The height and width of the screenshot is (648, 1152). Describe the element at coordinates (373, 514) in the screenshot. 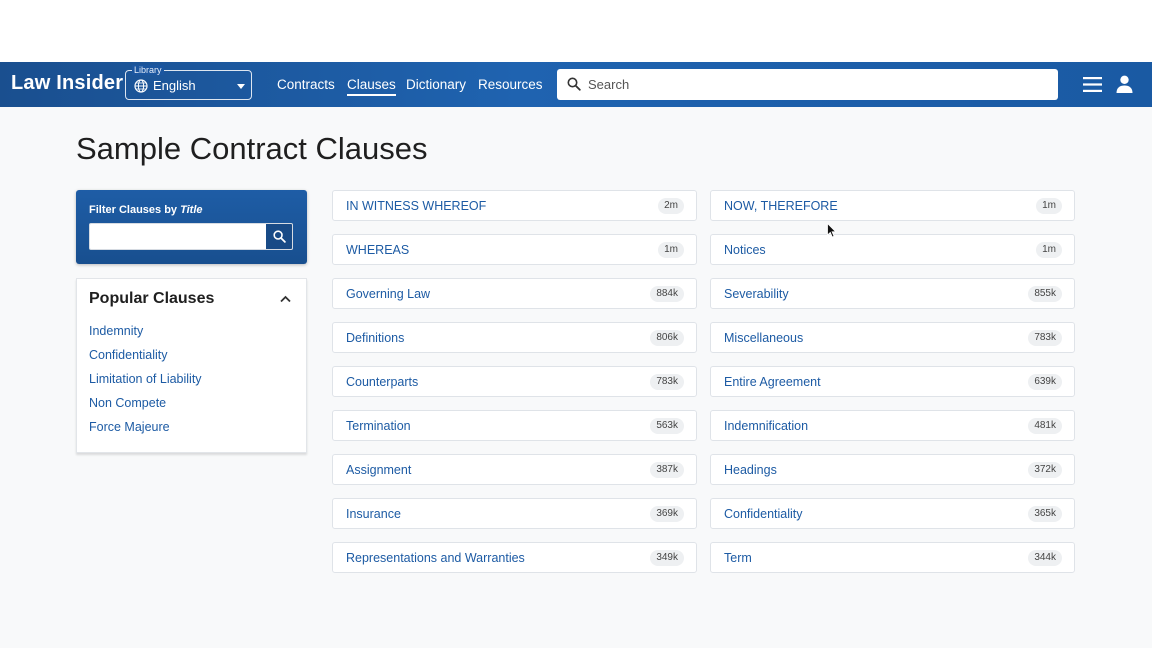

I see `clause-name: Insurance` at that location.